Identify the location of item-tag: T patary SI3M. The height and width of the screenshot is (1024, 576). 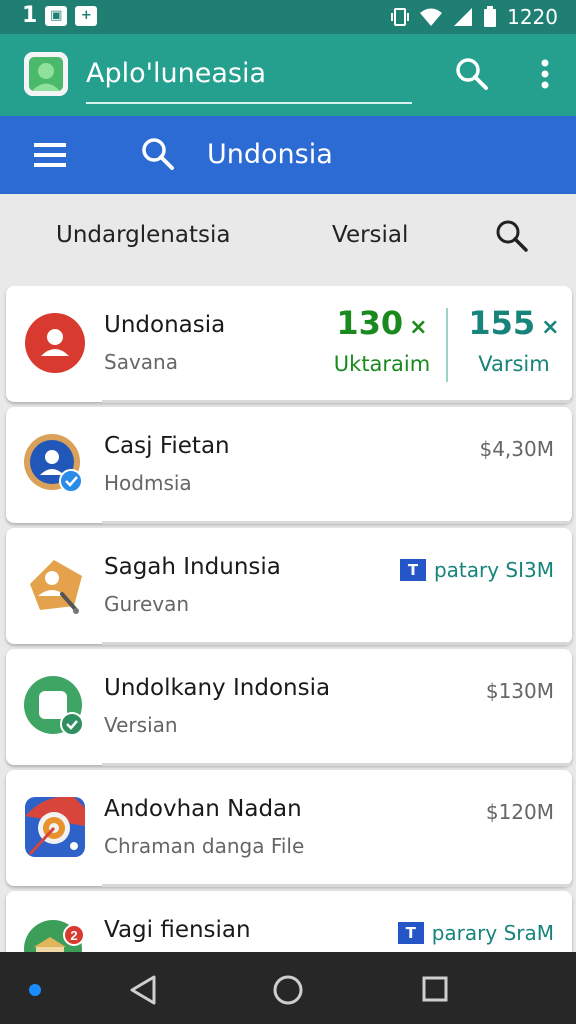
(476, 570).